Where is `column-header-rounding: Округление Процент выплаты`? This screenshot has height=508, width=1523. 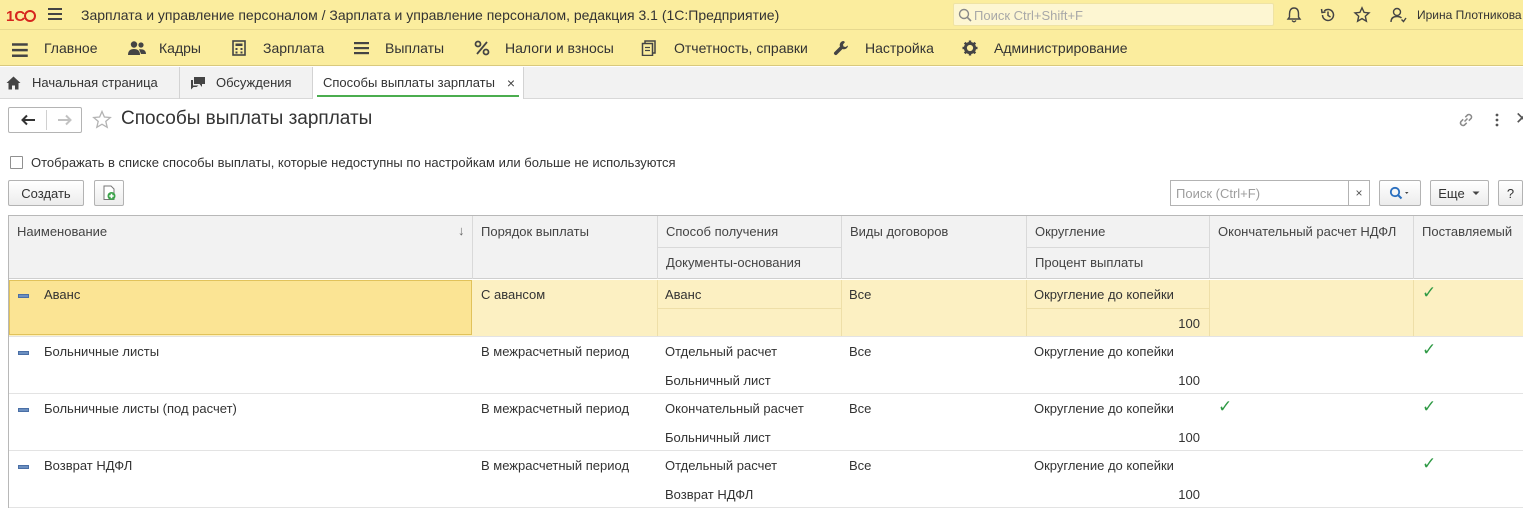 column-header-rounding: Округление Процент выплаты is located at coordinates (1118, 247).